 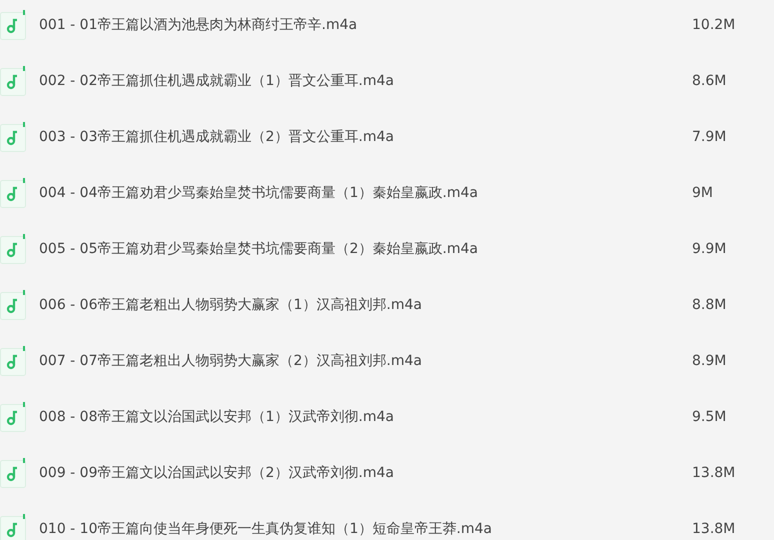 I want to click on file-name: 009 - 09帝王篇文以治国武以安邦（2）汉武帝刘彻.m4a, so click(x=365, y=473).